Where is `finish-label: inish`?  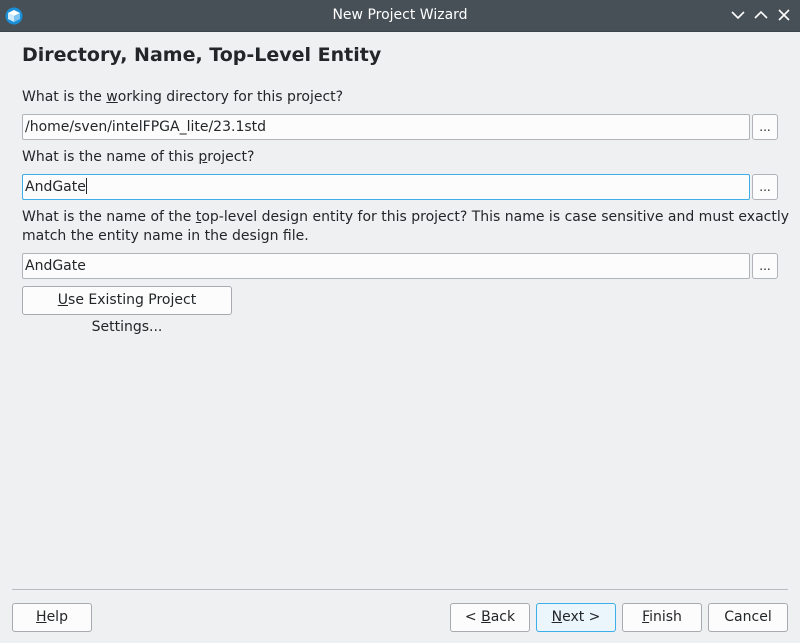
finish-label: inish is located at coordinates (665, 617).